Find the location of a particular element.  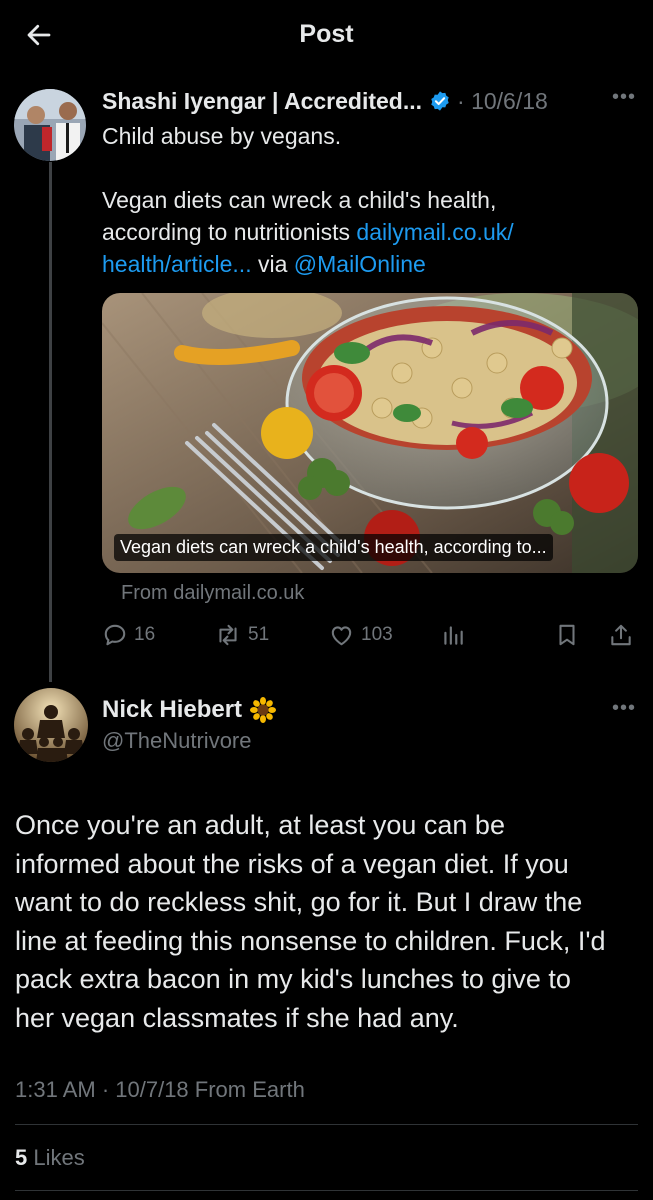

reply-count: 16 is located at coordinates (145, 634).